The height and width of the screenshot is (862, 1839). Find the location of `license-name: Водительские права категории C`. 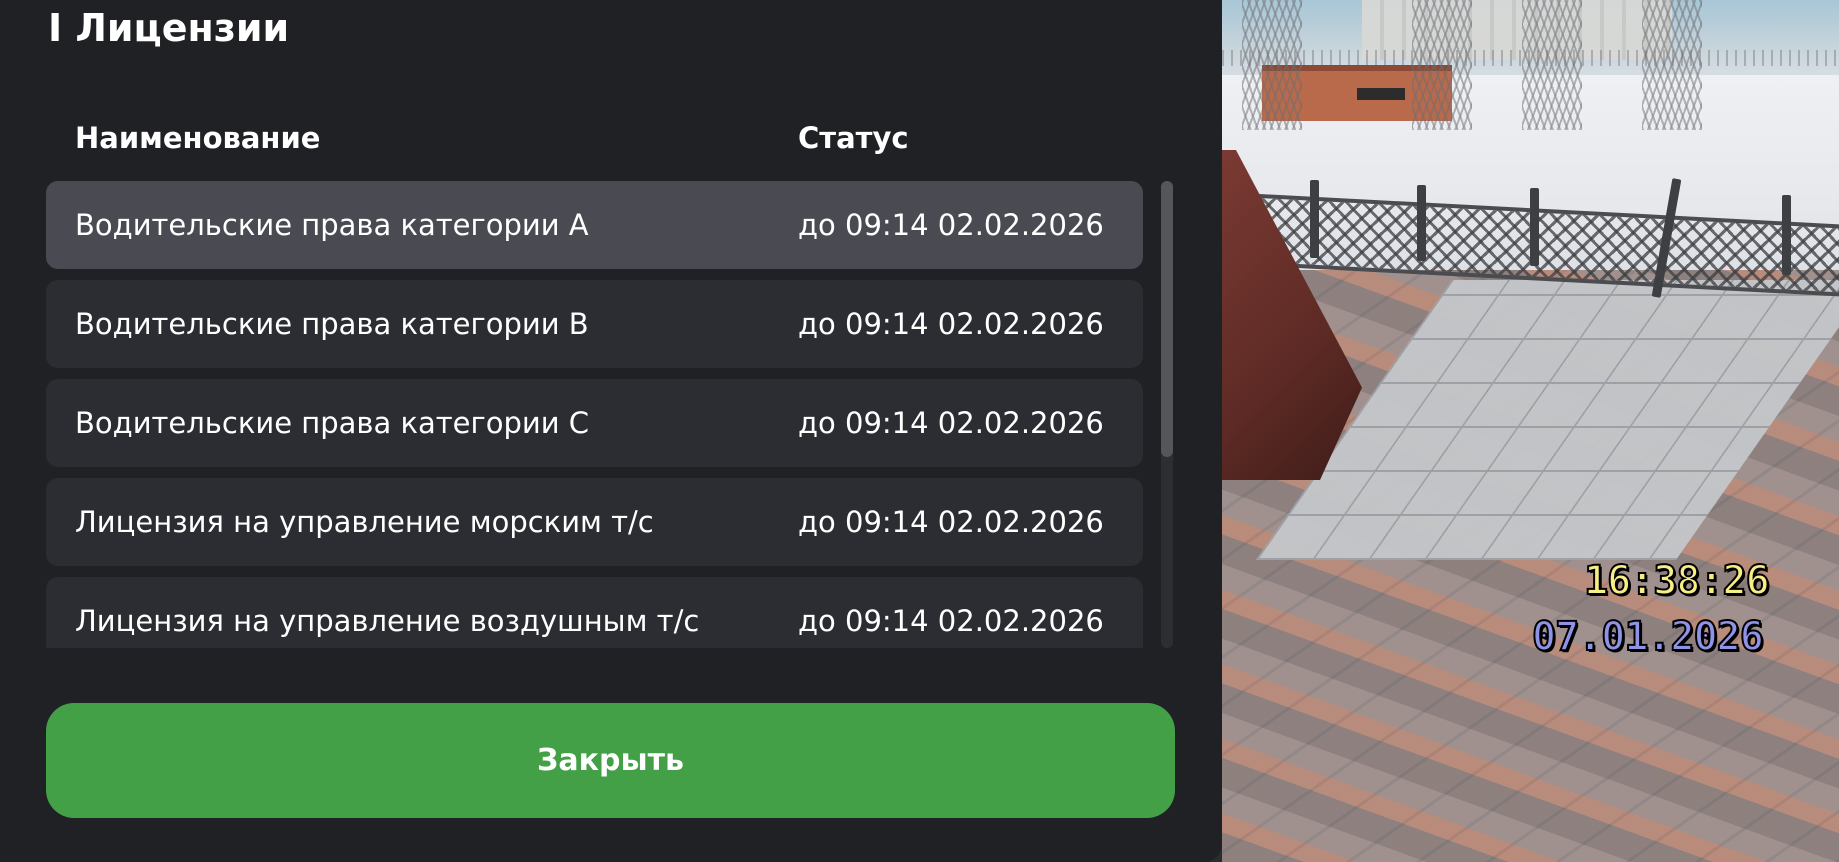

license-name: Водительские права категории C is located at coordinates (332, 423).